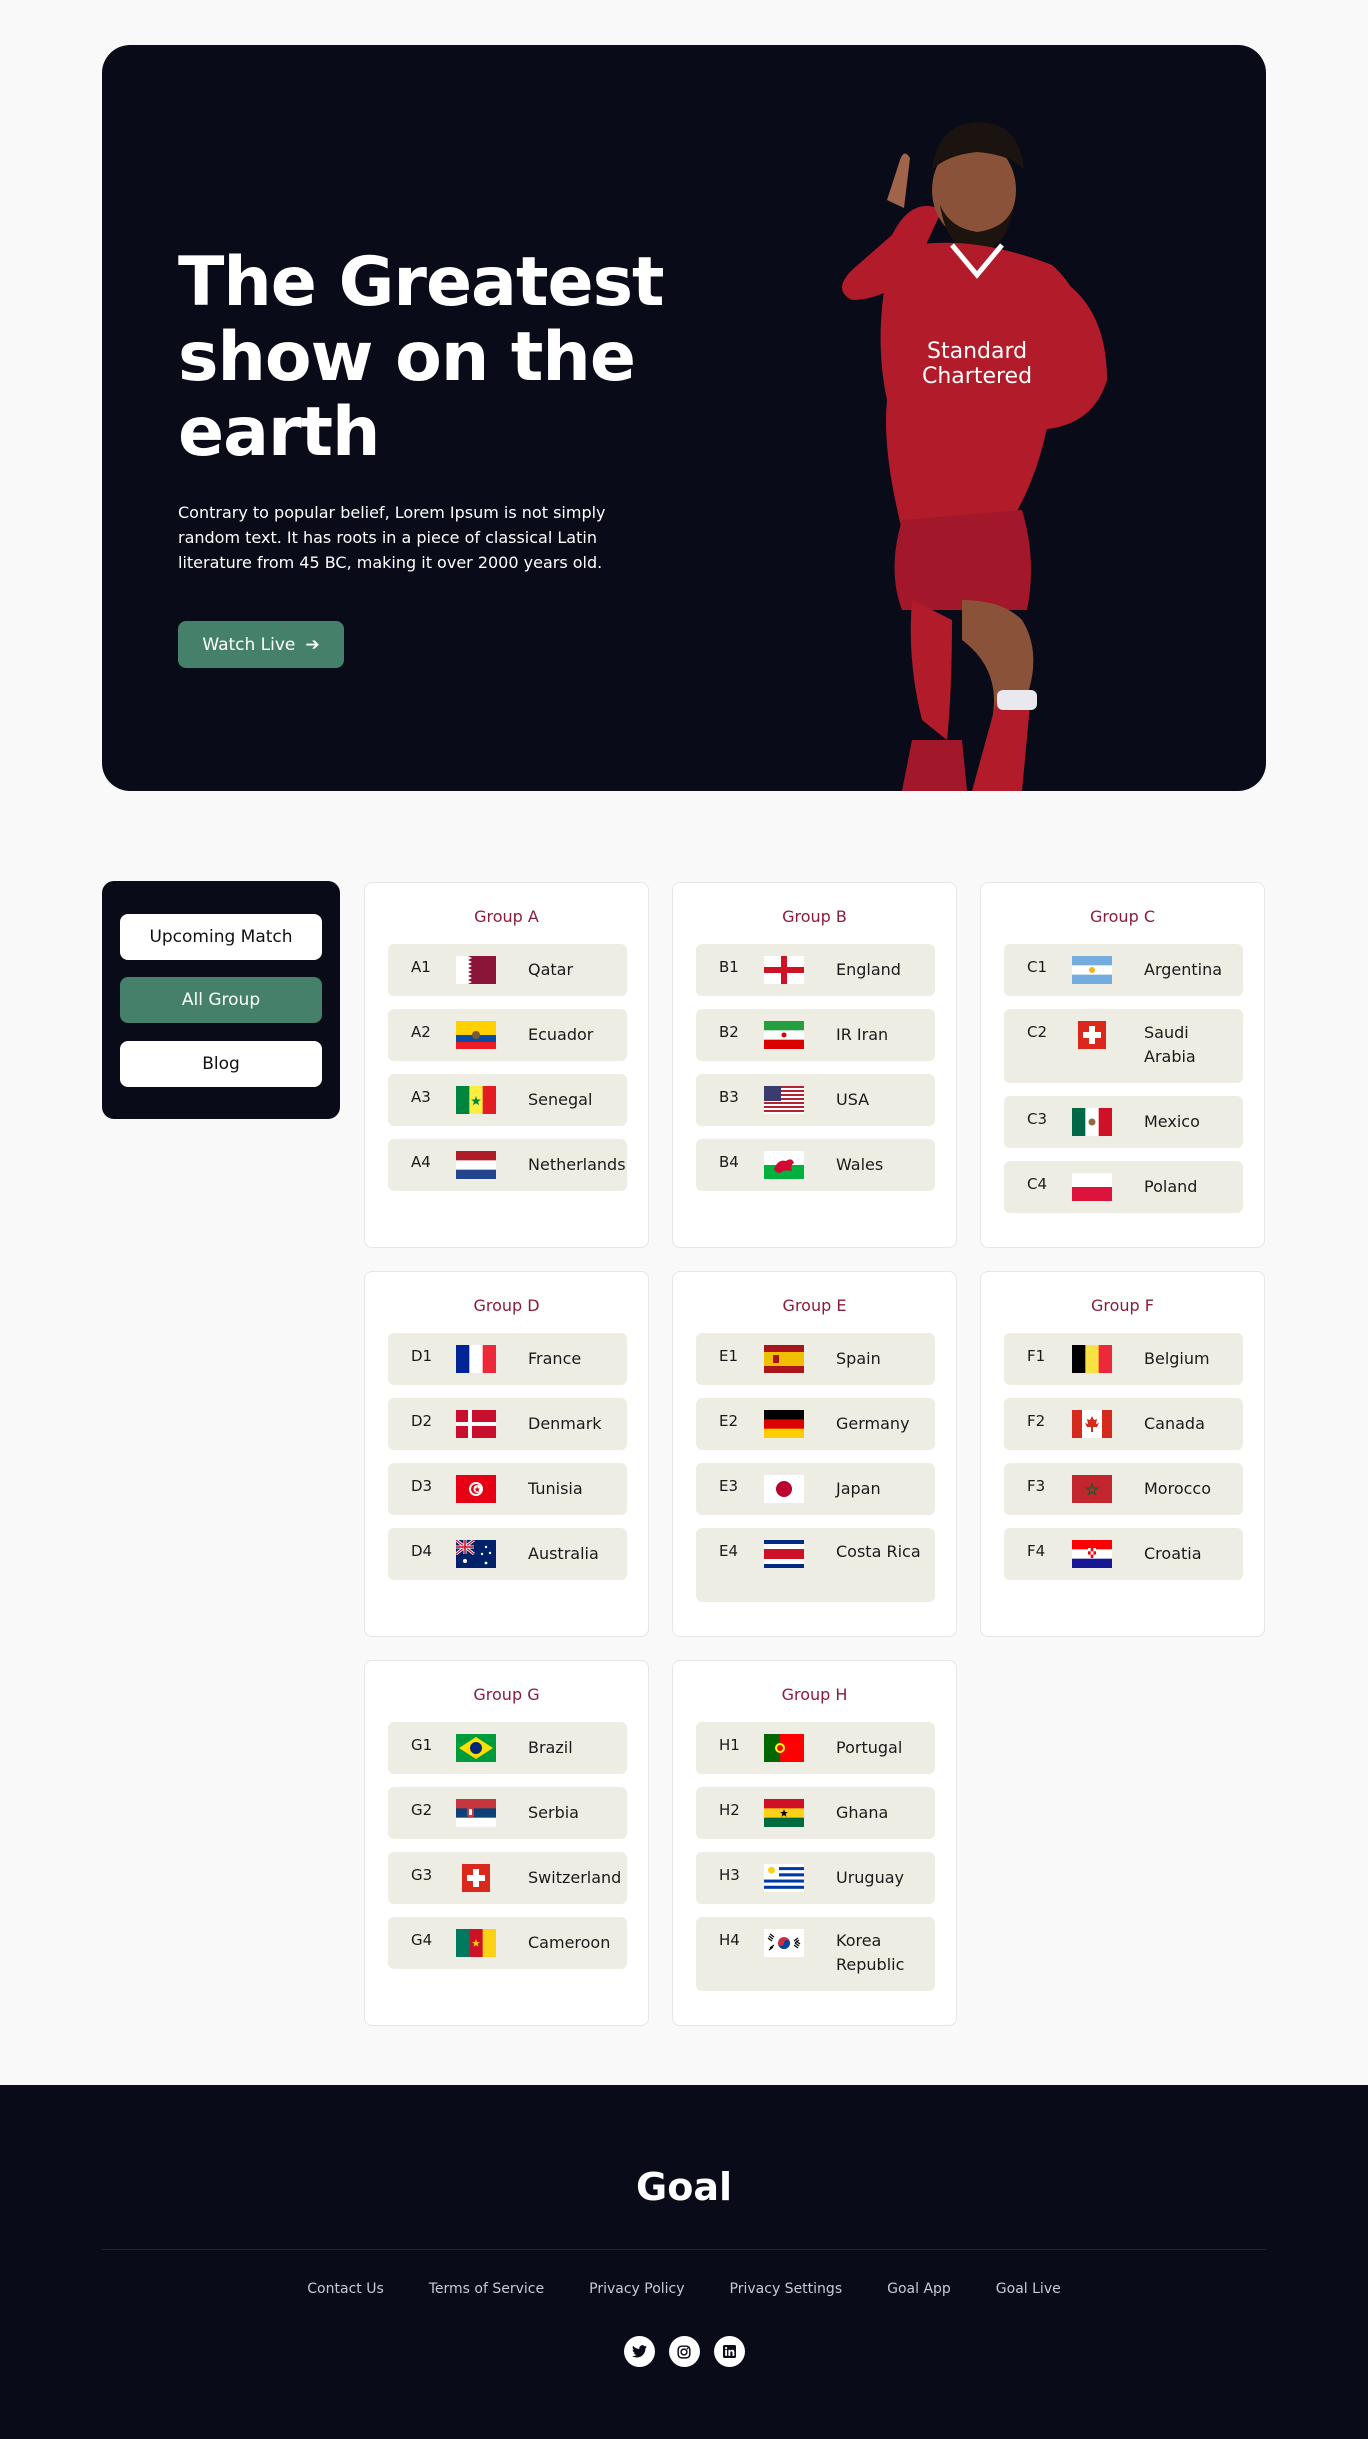 The image size is (1368, 2439). What do you see at coordinates (729, 1940) in the screenshot?
I see `team-position: H4` at bounding box center [729, 1940].